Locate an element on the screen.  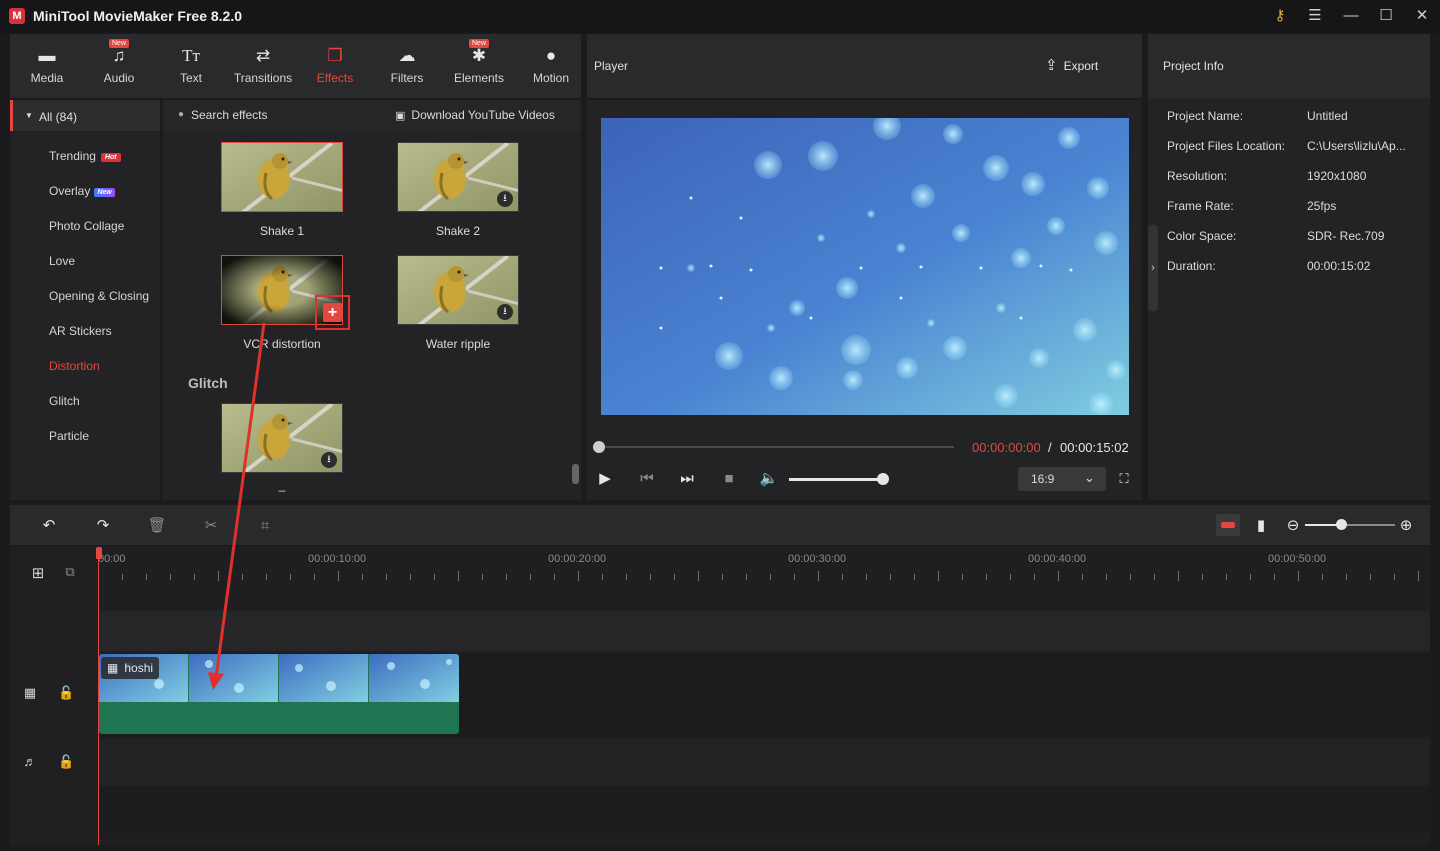
add-track-icon: ⊞ is located at coordinates (38, 573).